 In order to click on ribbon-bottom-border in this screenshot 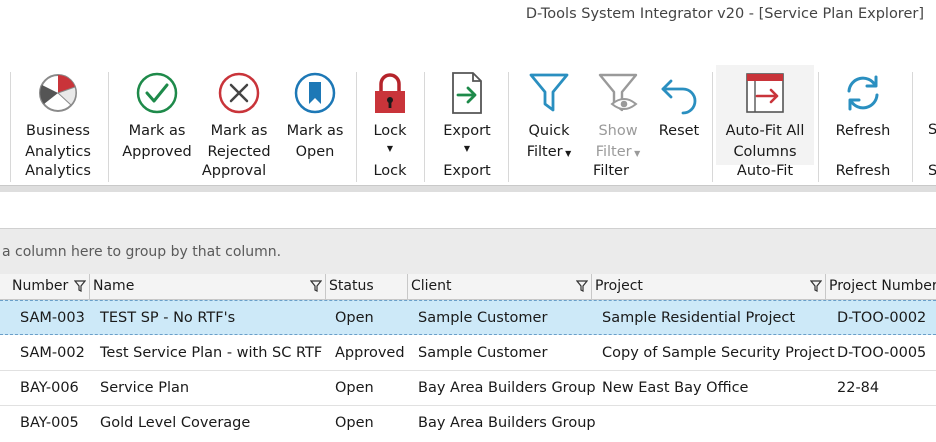, I will do `click(468, 188)`.